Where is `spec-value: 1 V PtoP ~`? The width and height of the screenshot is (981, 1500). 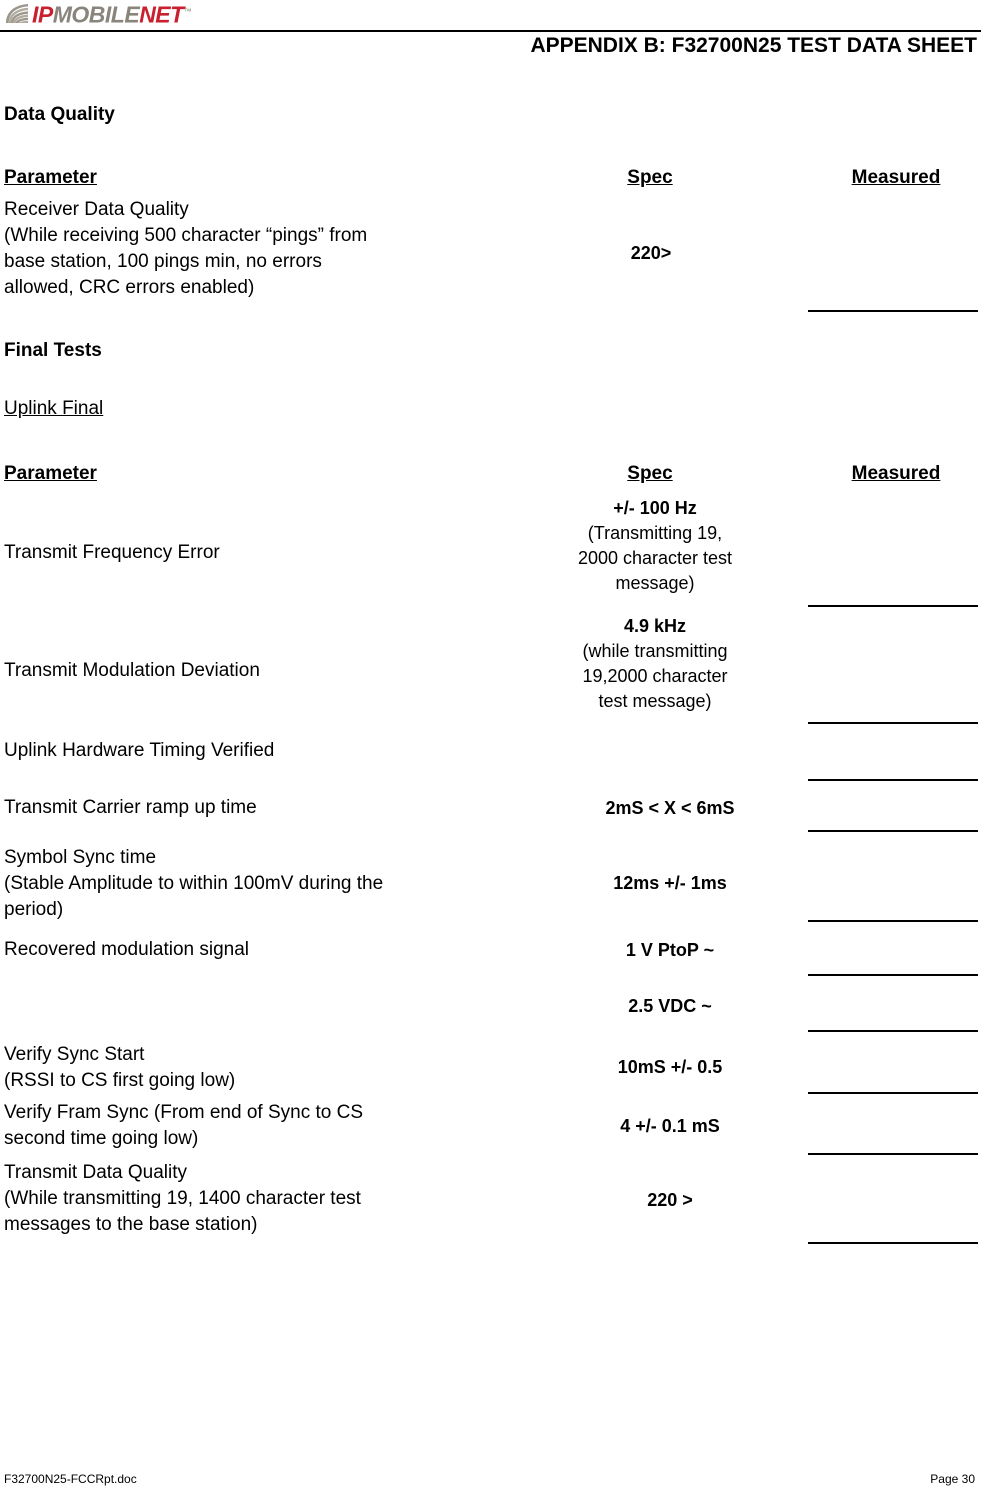 spec-value: 1 V PtoP ~ is located at coordinates (670, 950).